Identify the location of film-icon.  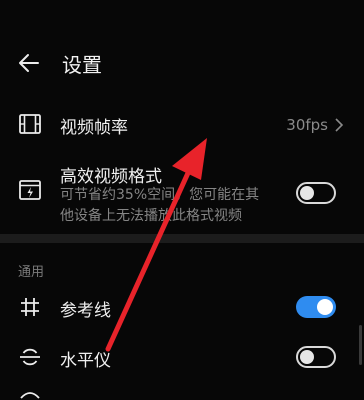
(30, 124).